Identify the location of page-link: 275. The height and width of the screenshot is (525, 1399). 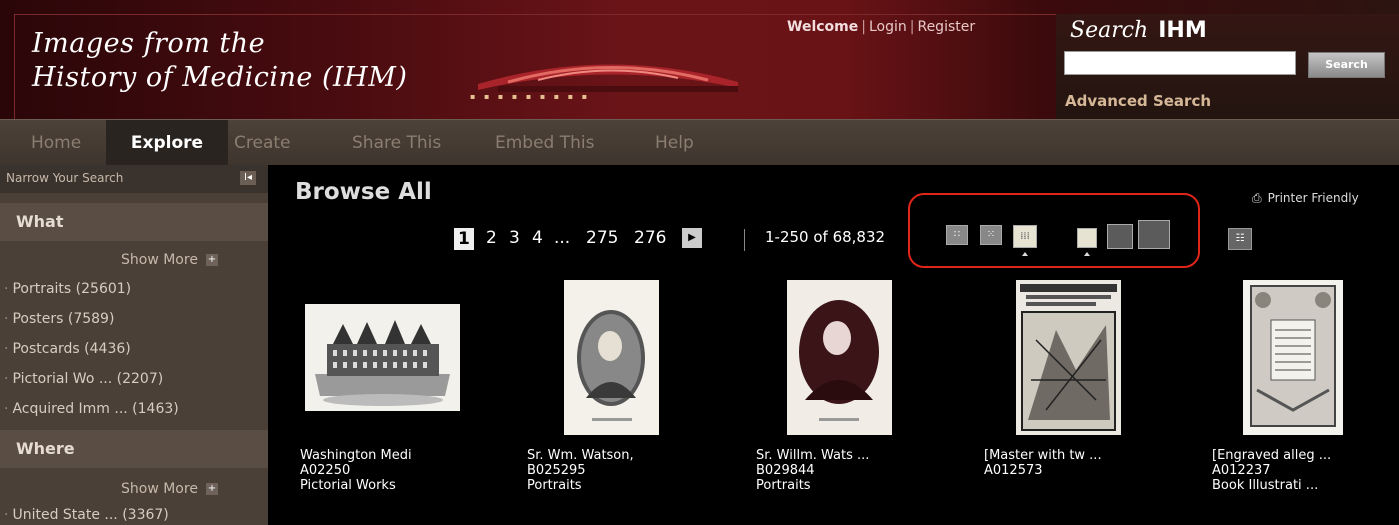
(602, 238).